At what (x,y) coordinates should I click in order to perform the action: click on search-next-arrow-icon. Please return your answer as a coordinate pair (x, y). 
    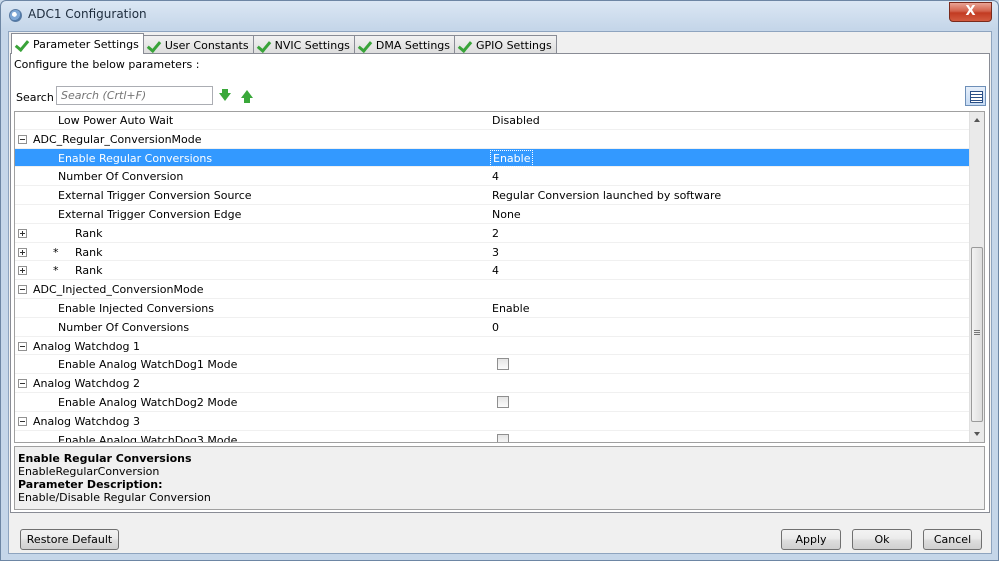
    Looking at the image, I should click on (225, 96).